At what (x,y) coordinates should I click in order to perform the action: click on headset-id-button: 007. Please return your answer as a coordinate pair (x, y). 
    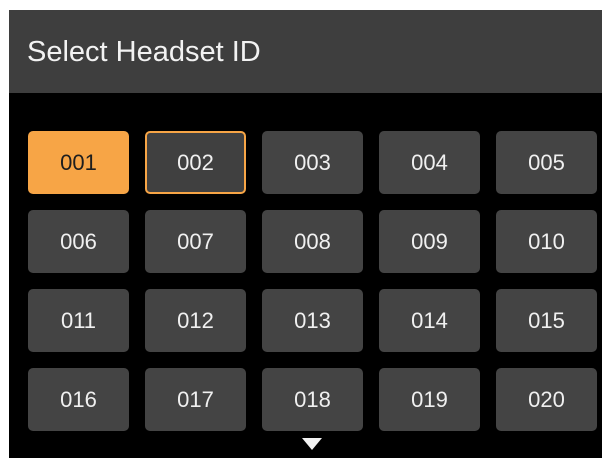
    Looking at the image, I should click on (195, 241).